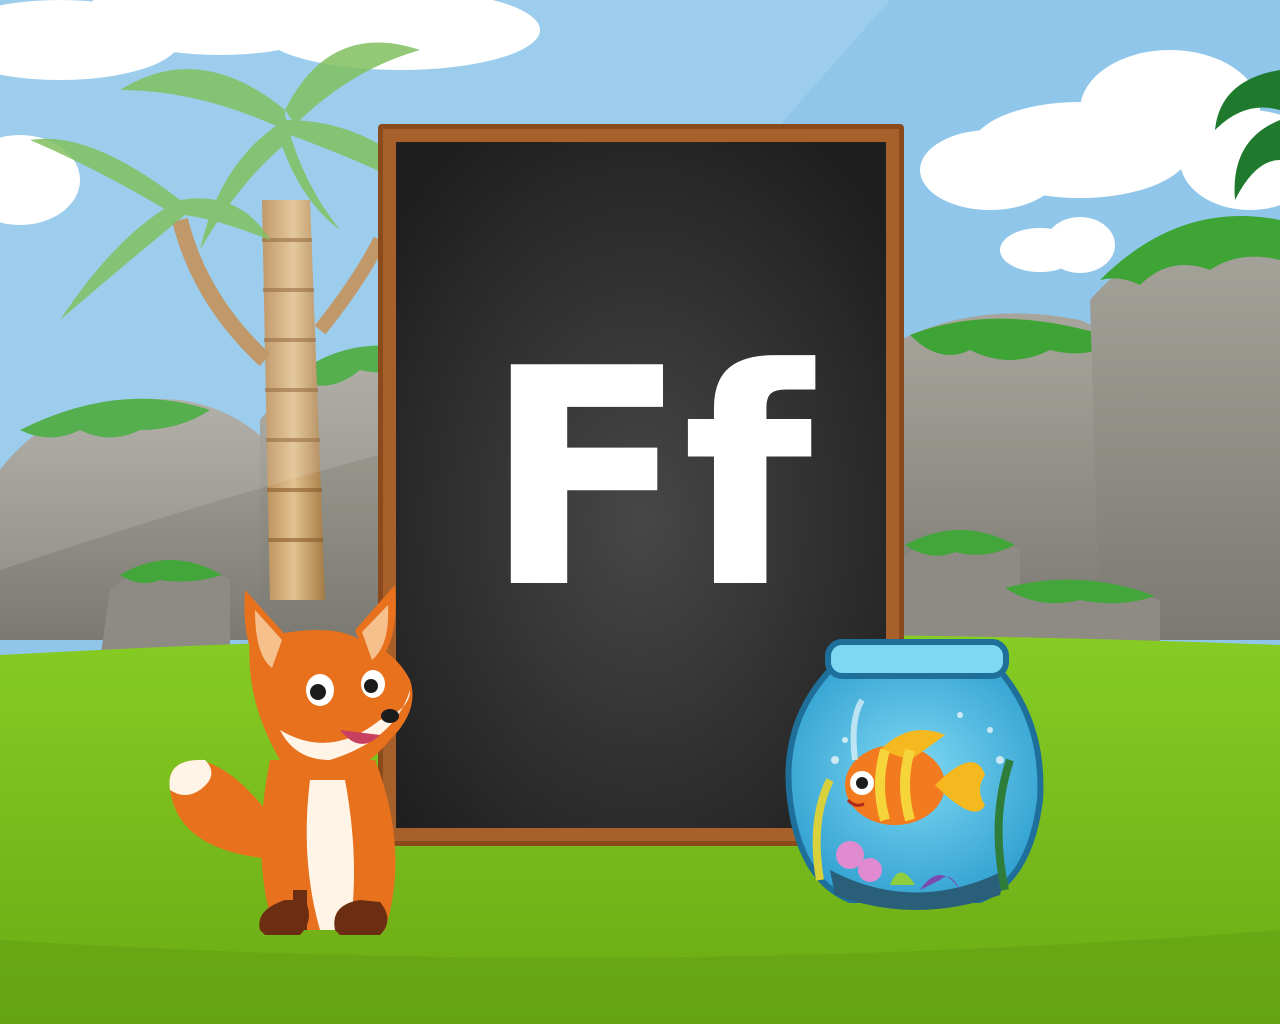  What do you see at coordinates (914, 774) in the screenshot?
I see `fishbowl-illustration` at bounding box center [914, 774].